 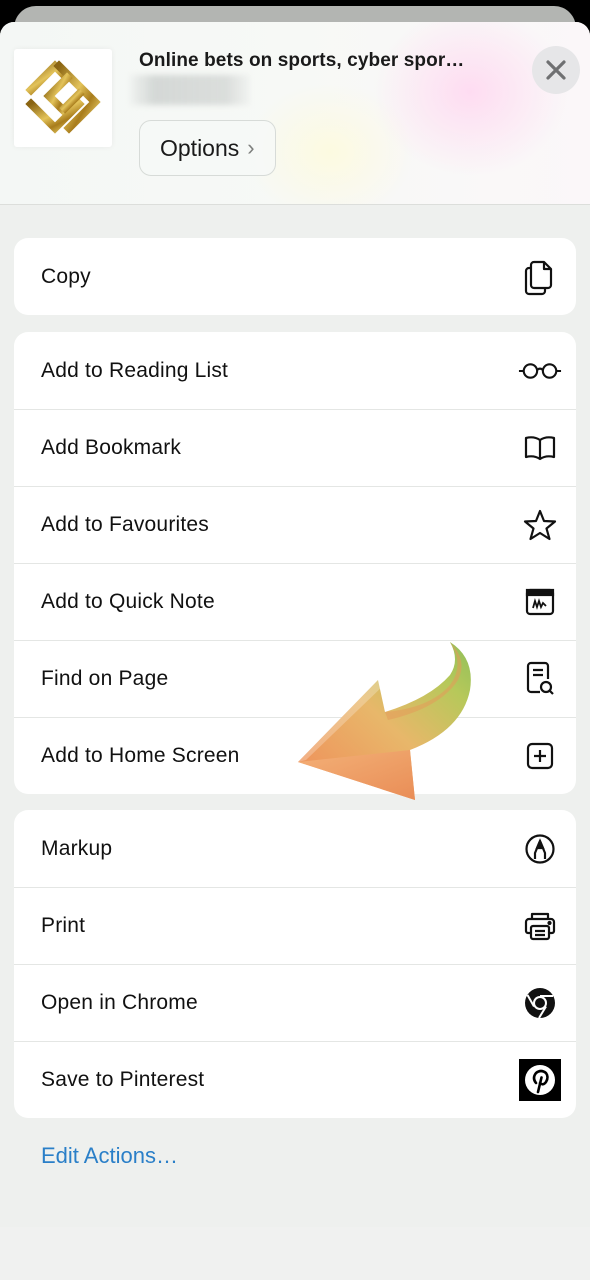 What do you see at coordinates (140, 755) in the screenshot?
I see `action-label: Add to Home Screen` at bounding box center [140, 755].